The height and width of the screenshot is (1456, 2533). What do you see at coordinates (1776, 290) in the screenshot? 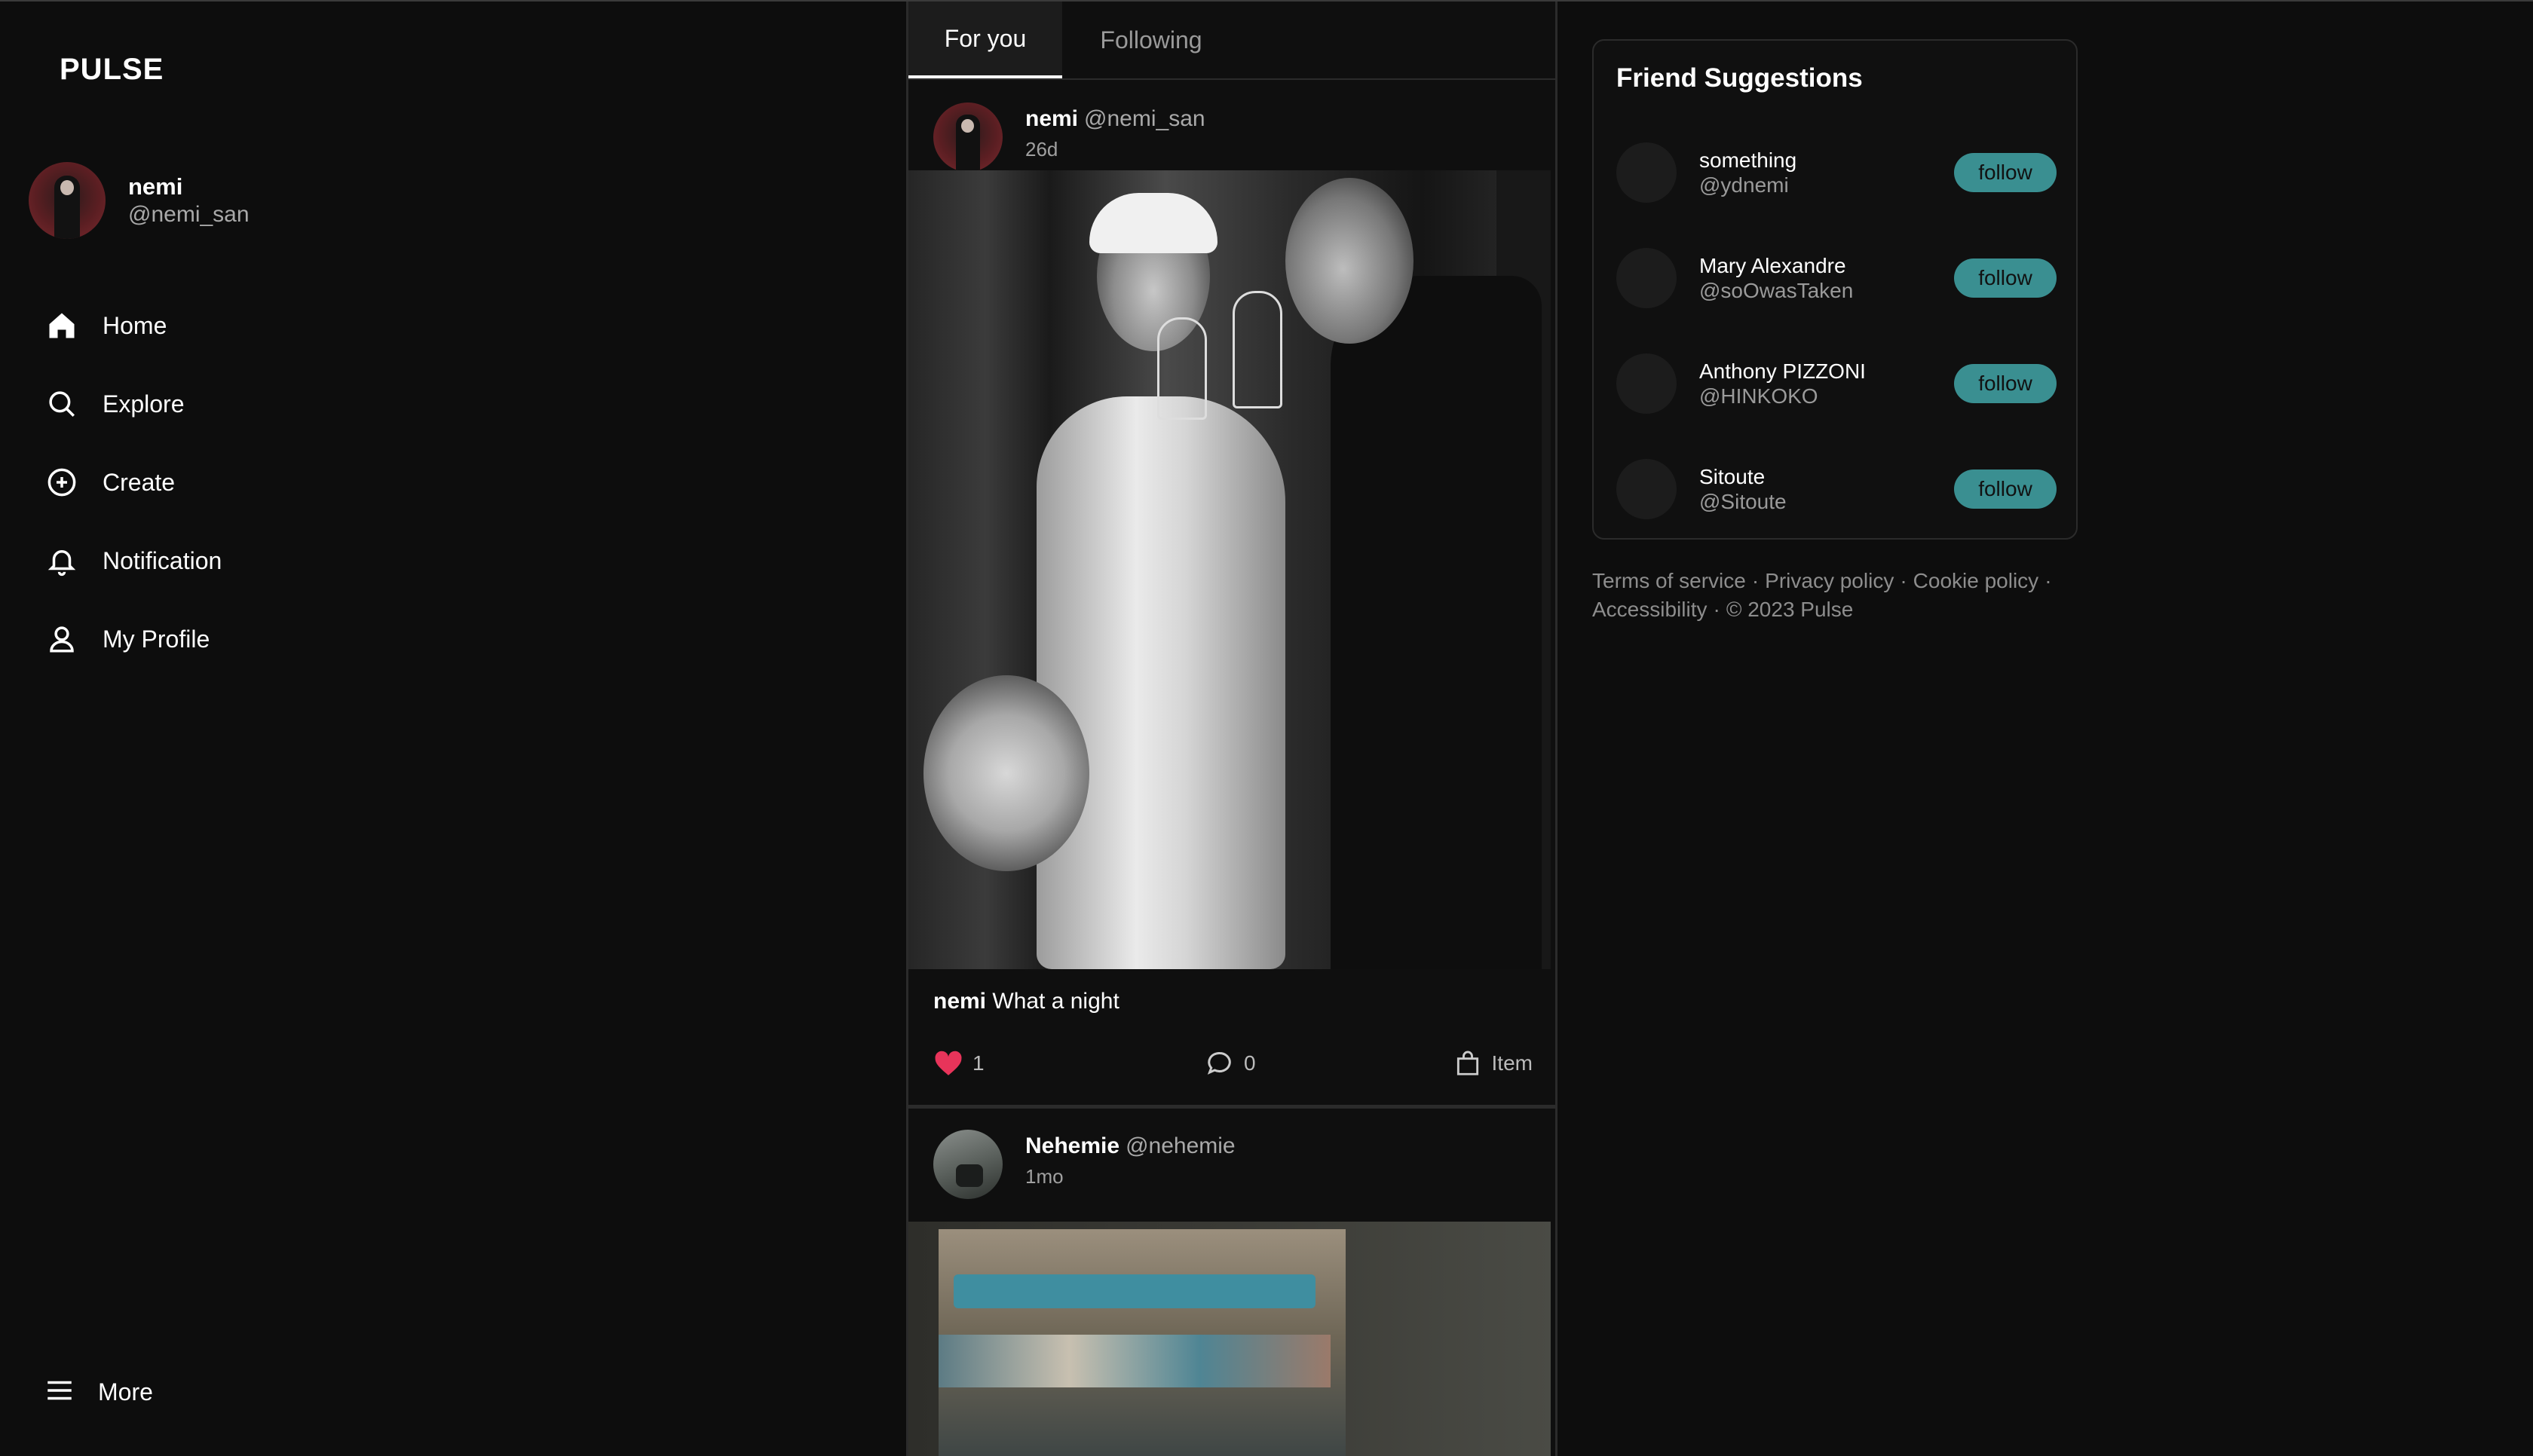
I see `suggestion-handle: @soOwasTaken` at bounding box center [1776, 290].